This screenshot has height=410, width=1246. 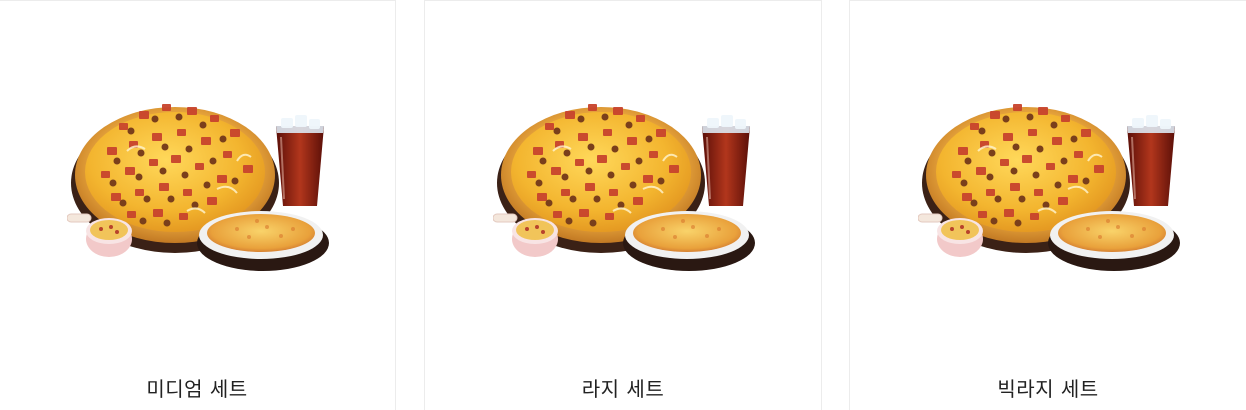 I want to click on product-name: 빅라지 세트, so click(x=1048, y=387).